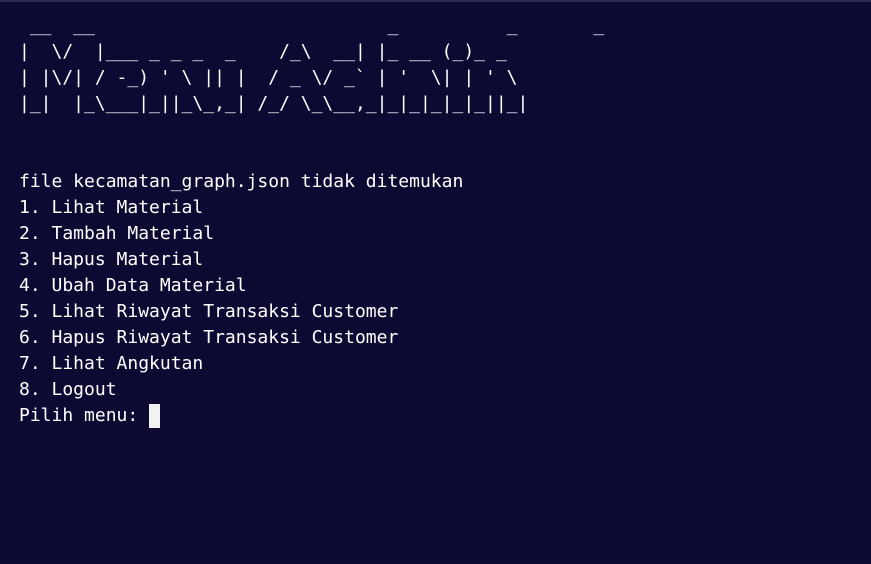 The image size is (871, 564). What do you see at coordinates (440, 416) in the screenshot?
I see `menu-prompt: Pilih menu:` at bounding box center [440, 416].